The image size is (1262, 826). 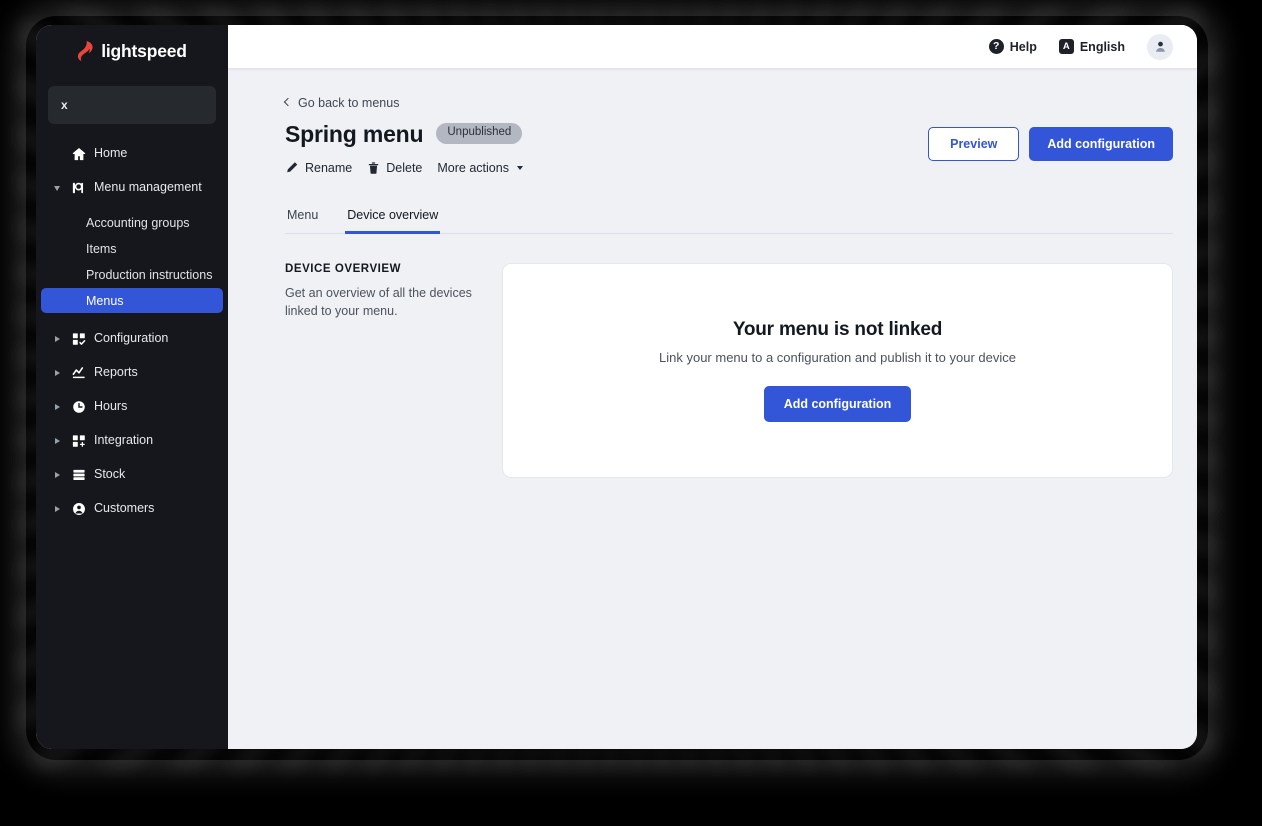 What do you see at coordinates (132, 407) in the screenshot?
I see `sidebar-item-hours: Hours` at bounding box center [132, 407].